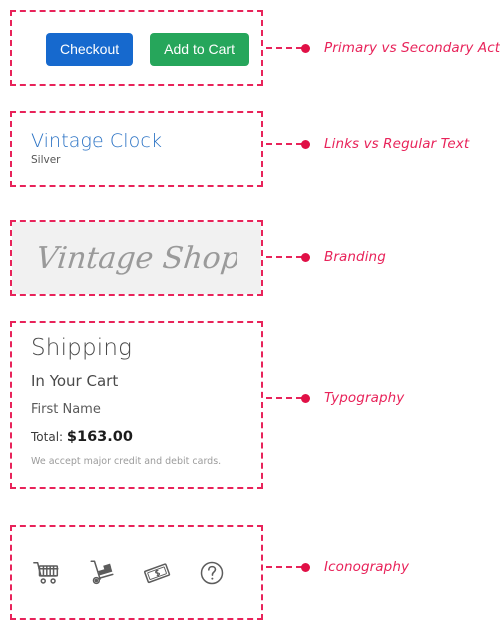  I want to click on annotation-actions: Primary vs Secondary Actions, so click(383, 48).